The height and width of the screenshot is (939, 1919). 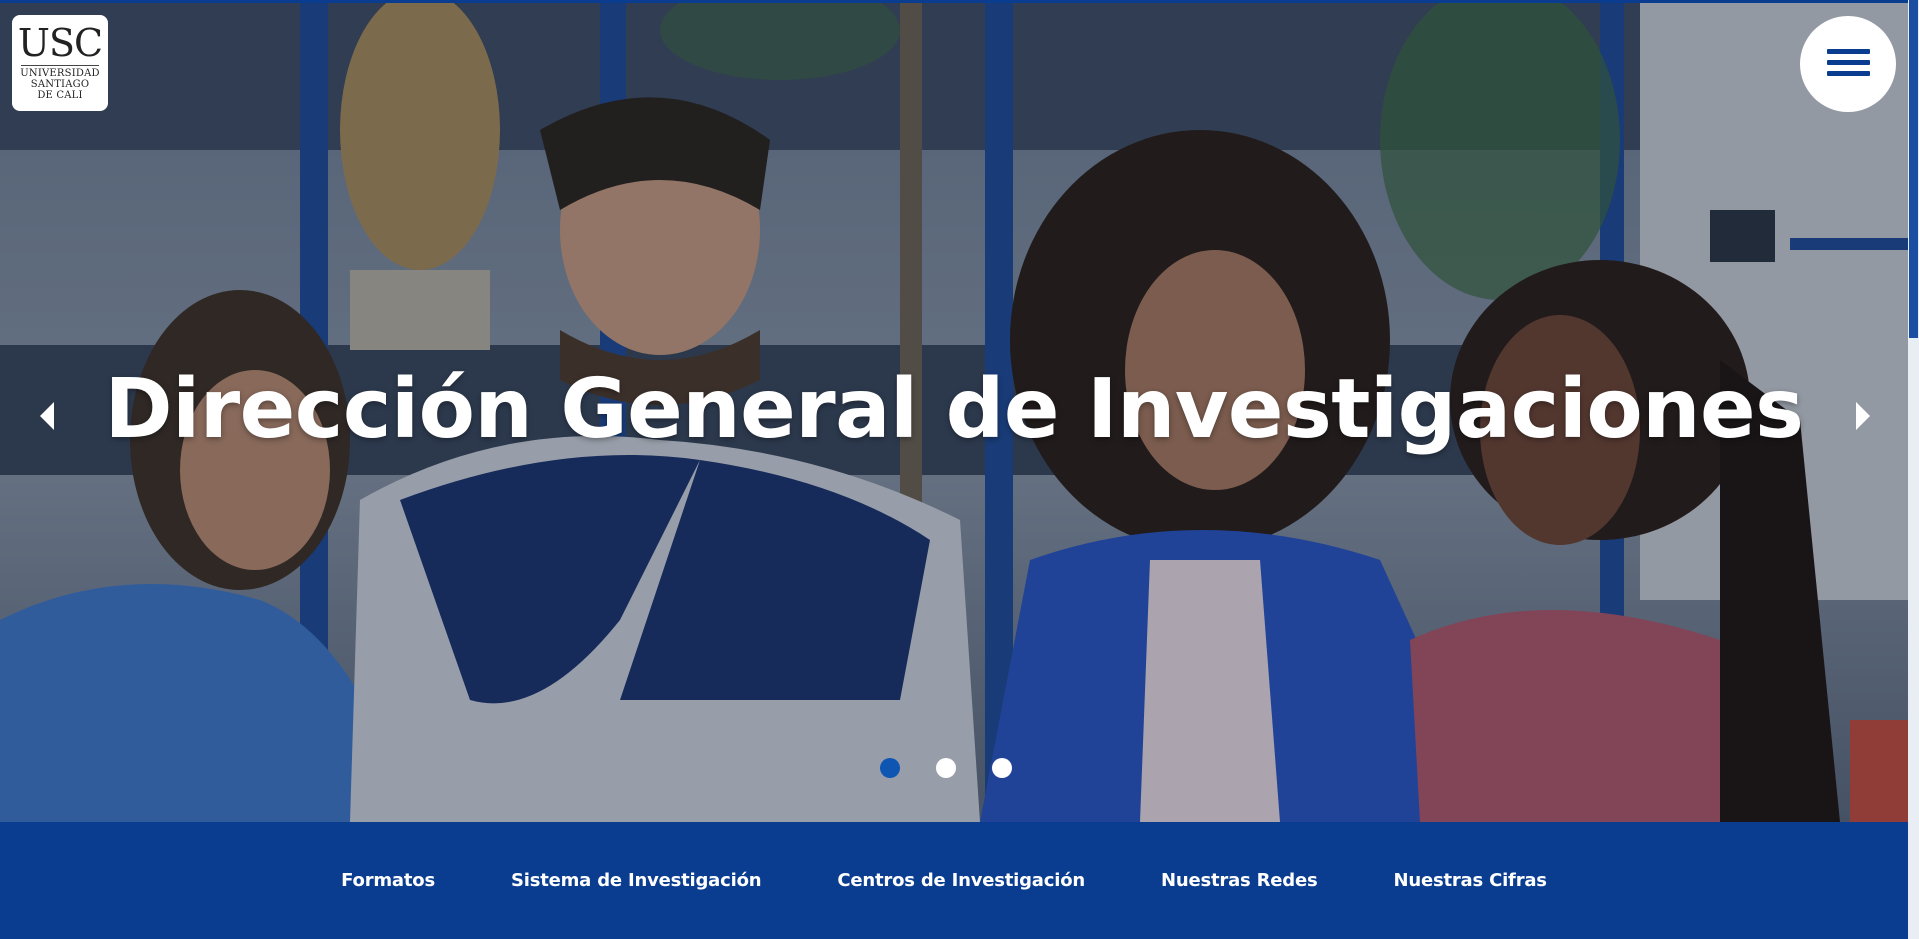 I want to click on menu-button, so click(x=1848, y=64).